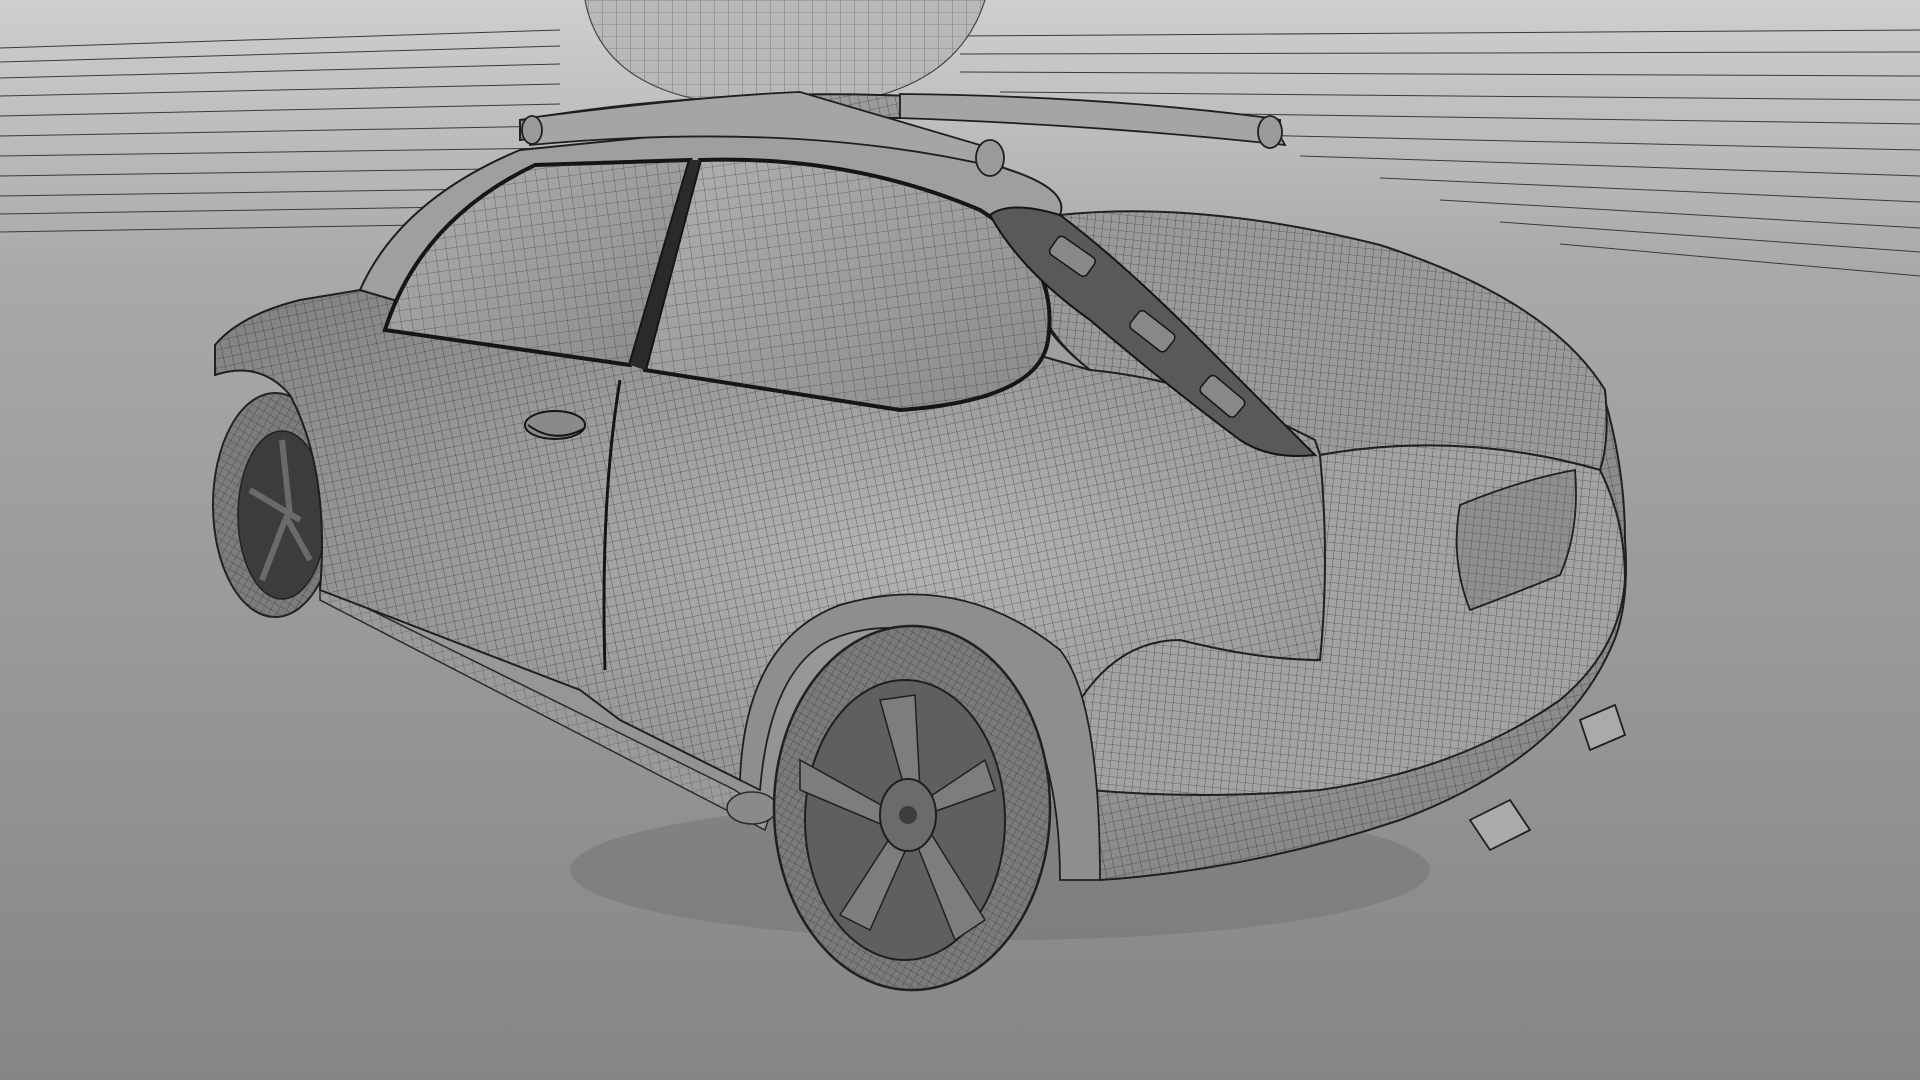  Describe the element at coordinates (912, 808) in the screenshot. I see `rear-wheel` at that location.